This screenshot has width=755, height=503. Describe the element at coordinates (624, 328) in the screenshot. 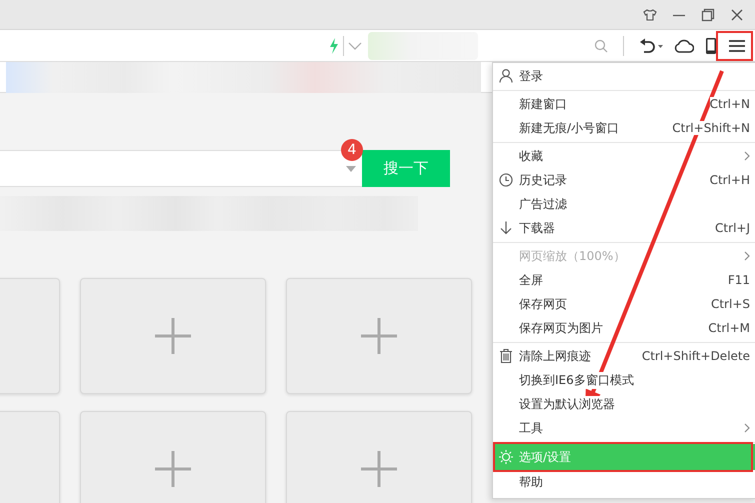

I see `menu-item: 保存网页为图片 Ctrl+M` at that location.